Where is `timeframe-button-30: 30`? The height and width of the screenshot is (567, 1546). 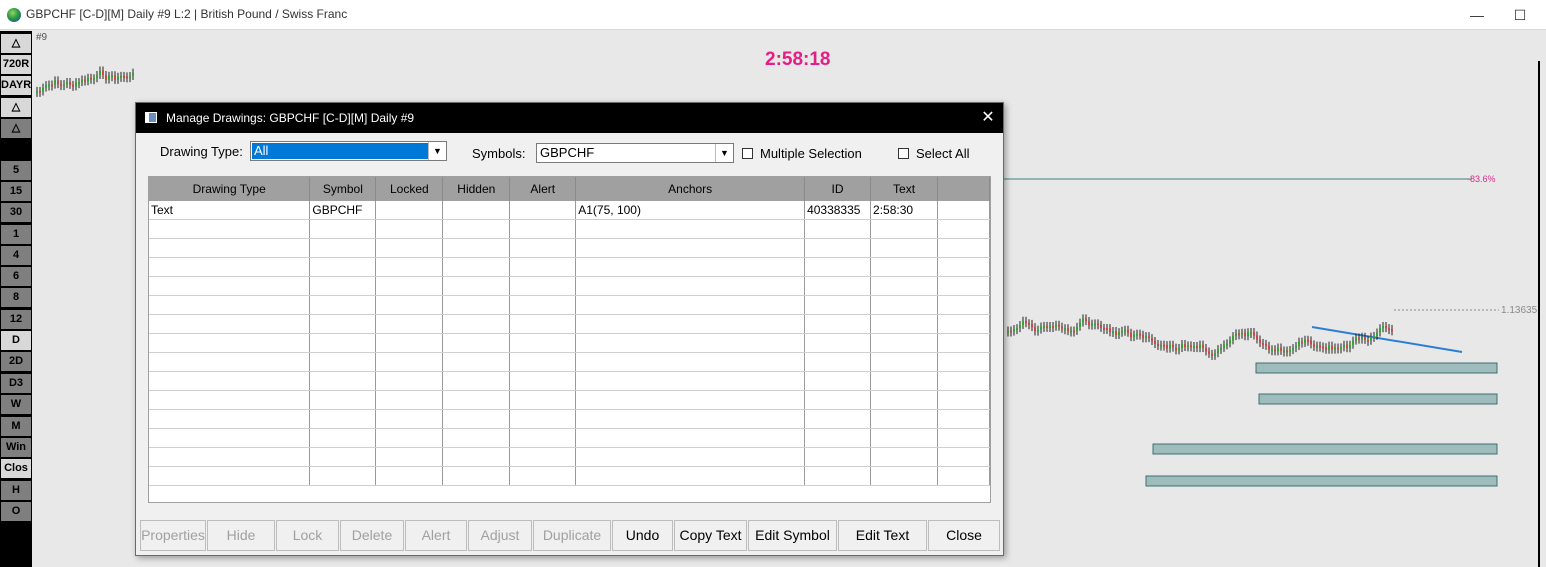
timeframe-button-30: 30 is located at coordinates (16, 212).